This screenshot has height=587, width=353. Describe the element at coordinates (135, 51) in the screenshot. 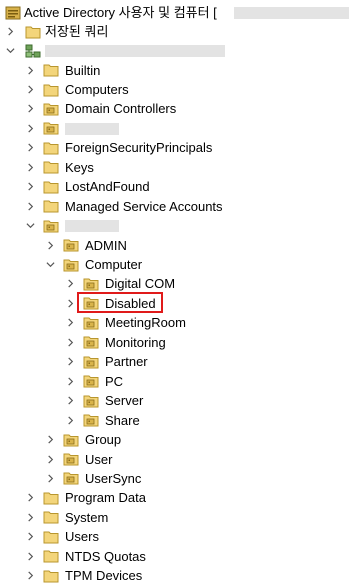

I see `redacted-domain-name` at that location.